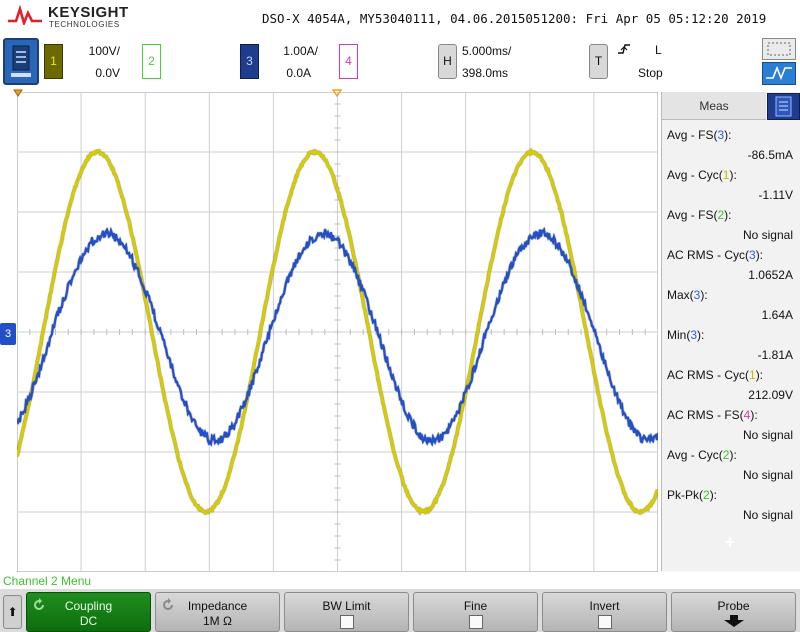 The height and width of the screenshot is (632, 800). What do you see at coordinates (217, 612) in the screenshot?
I see `impedance-softkey: Impedance 1M Ω` at bounding box center [217, 612].